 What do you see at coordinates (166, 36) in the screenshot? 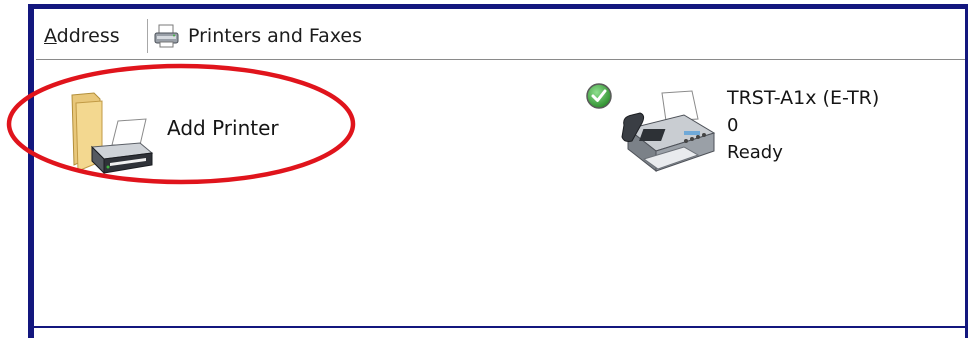
I see `printer-small-icon` at bounding box center [166, 36].